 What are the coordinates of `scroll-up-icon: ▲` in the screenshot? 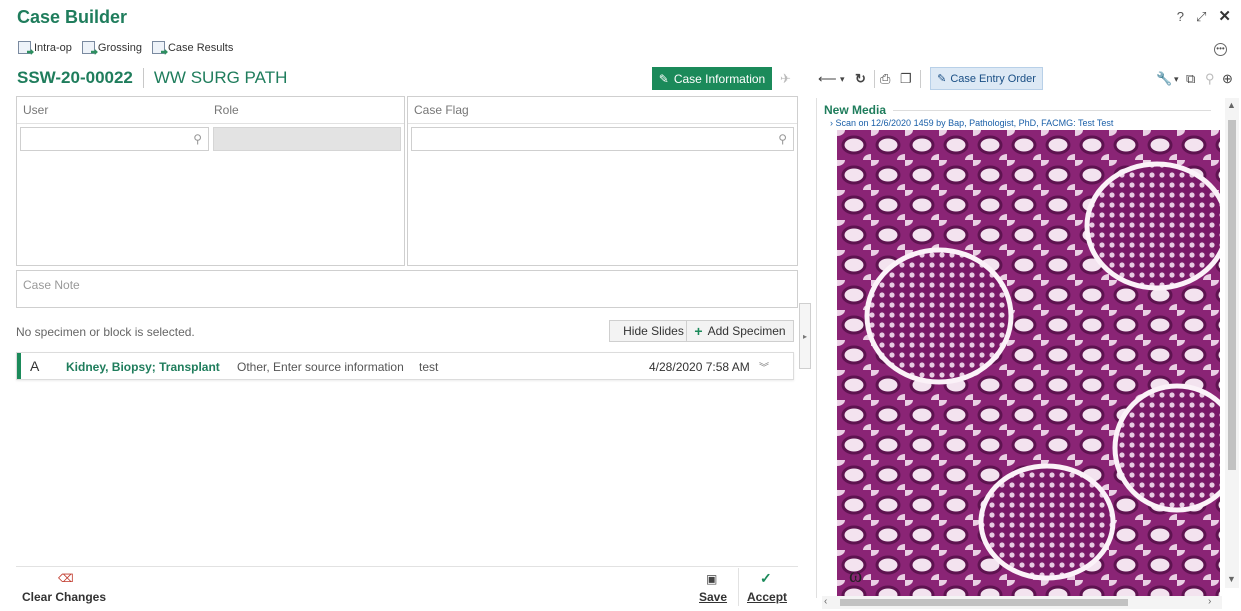 It's located at (1231, 105).